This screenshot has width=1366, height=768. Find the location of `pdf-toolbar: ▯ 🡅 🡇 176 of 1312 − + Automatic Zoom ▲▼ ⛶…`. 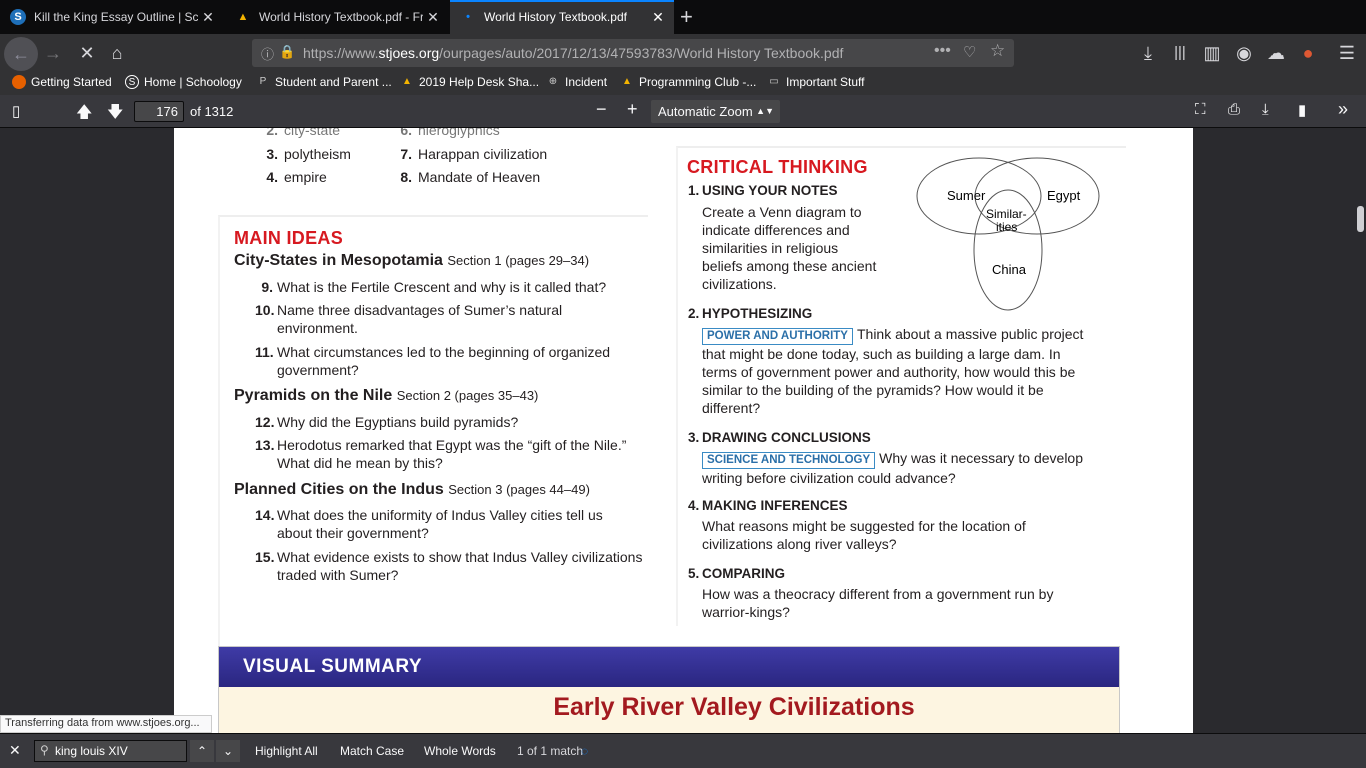

pdf-toolbar: ▯ 🡅 🡇 176 of 1312 − + Automatic Zoom ▲▼ ⛶… is located at coordinates (683, 111).